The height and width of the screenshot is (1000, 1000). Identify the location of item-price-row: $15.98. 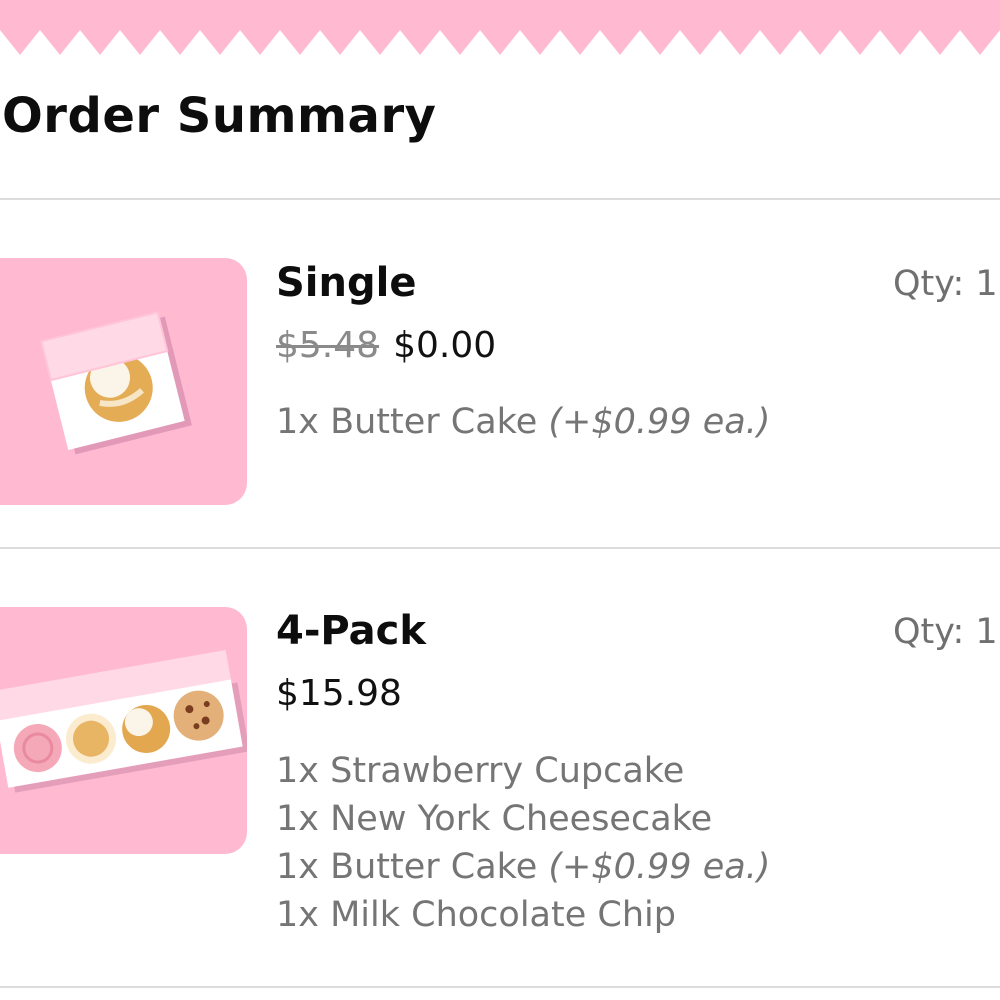
(339, 693).